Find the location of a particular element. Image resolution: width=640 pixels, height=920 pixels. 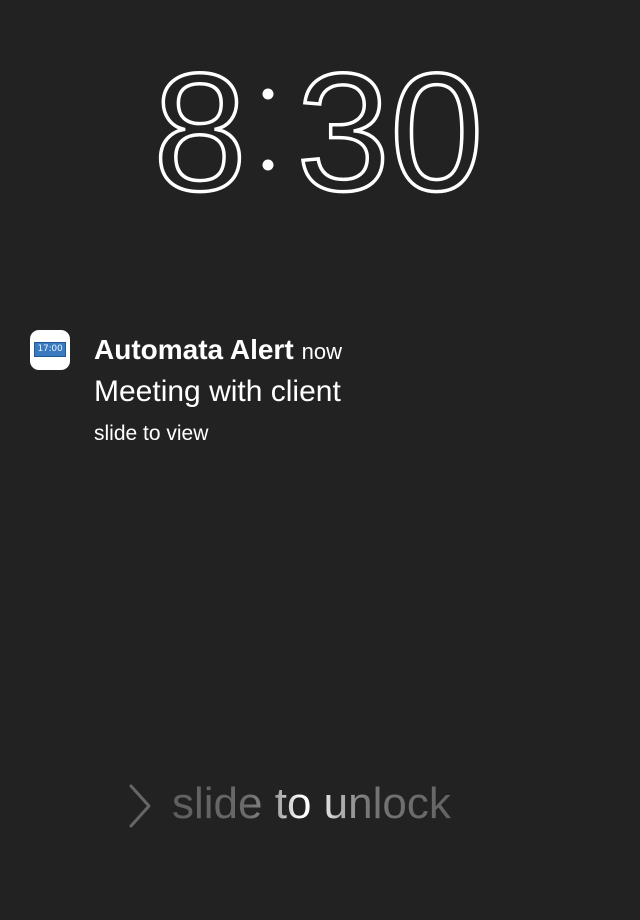

calendar-app-icon: 17:00 is located at coordinates (50, 350).